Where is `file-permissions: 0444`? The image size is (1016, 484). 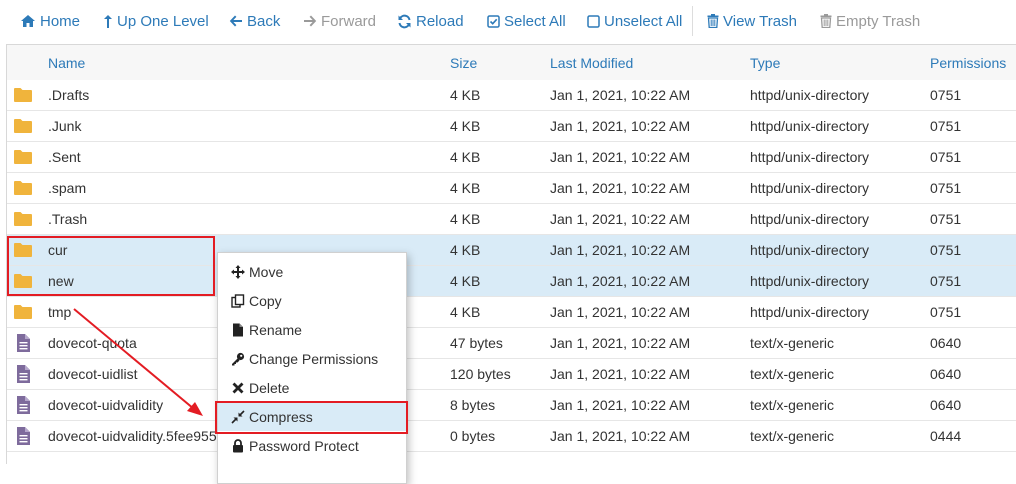
file-permissions: 0444 is located at coordinates (946, 436).